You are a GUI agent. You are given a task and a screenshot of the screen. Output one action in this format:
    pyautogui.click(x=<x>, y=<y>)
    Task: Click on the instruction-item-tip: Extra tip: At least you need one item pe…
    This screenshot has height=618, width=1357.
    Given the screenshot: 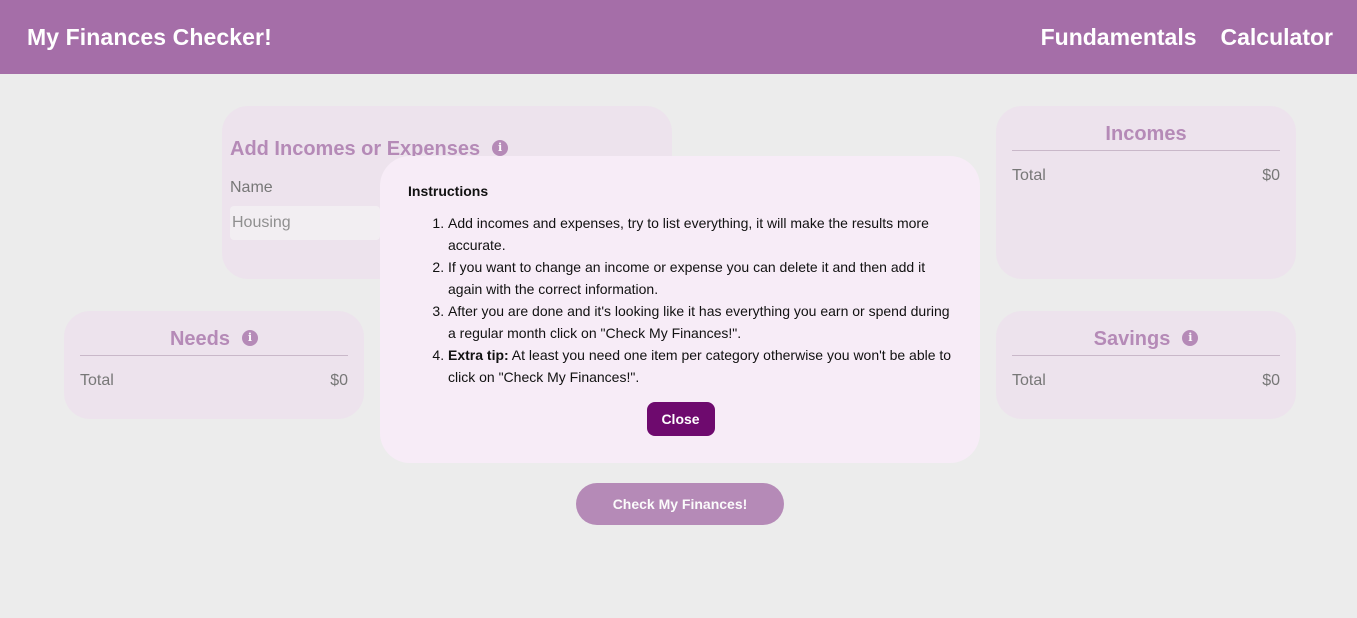 What is the action you would take?
    pyautogui.click(x=700, y=366)
    